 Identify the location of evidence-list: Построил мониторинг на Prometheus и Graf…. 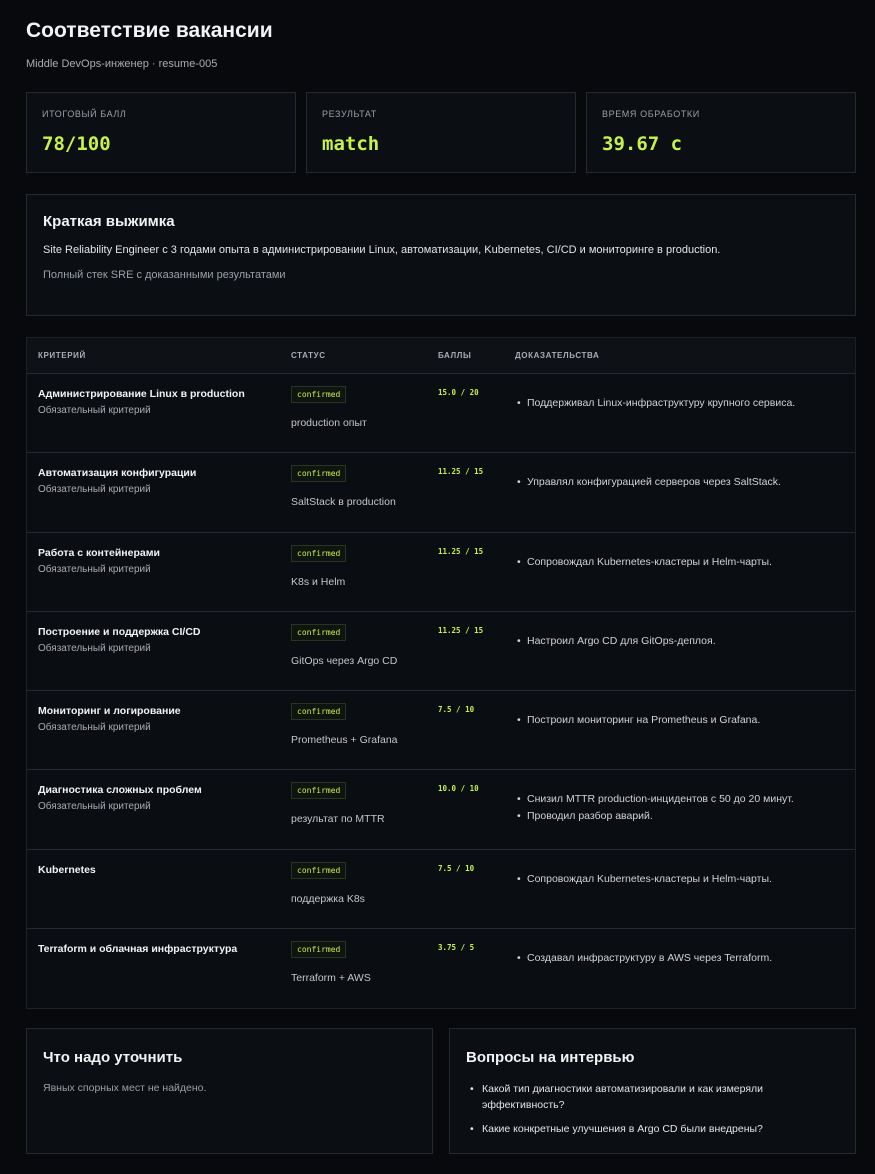
(680, 720).